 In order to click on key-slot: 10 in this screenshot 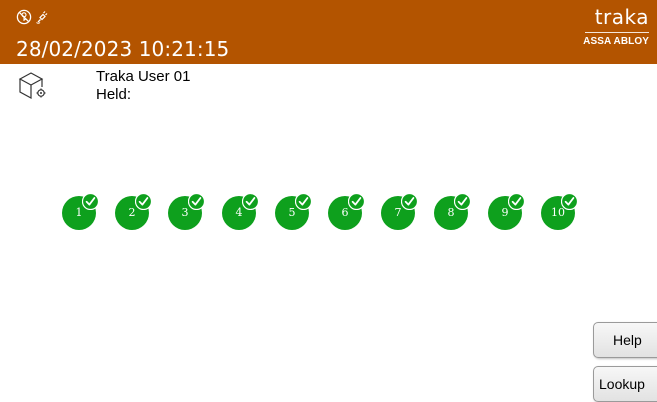, I will do `click(560, 211)`.